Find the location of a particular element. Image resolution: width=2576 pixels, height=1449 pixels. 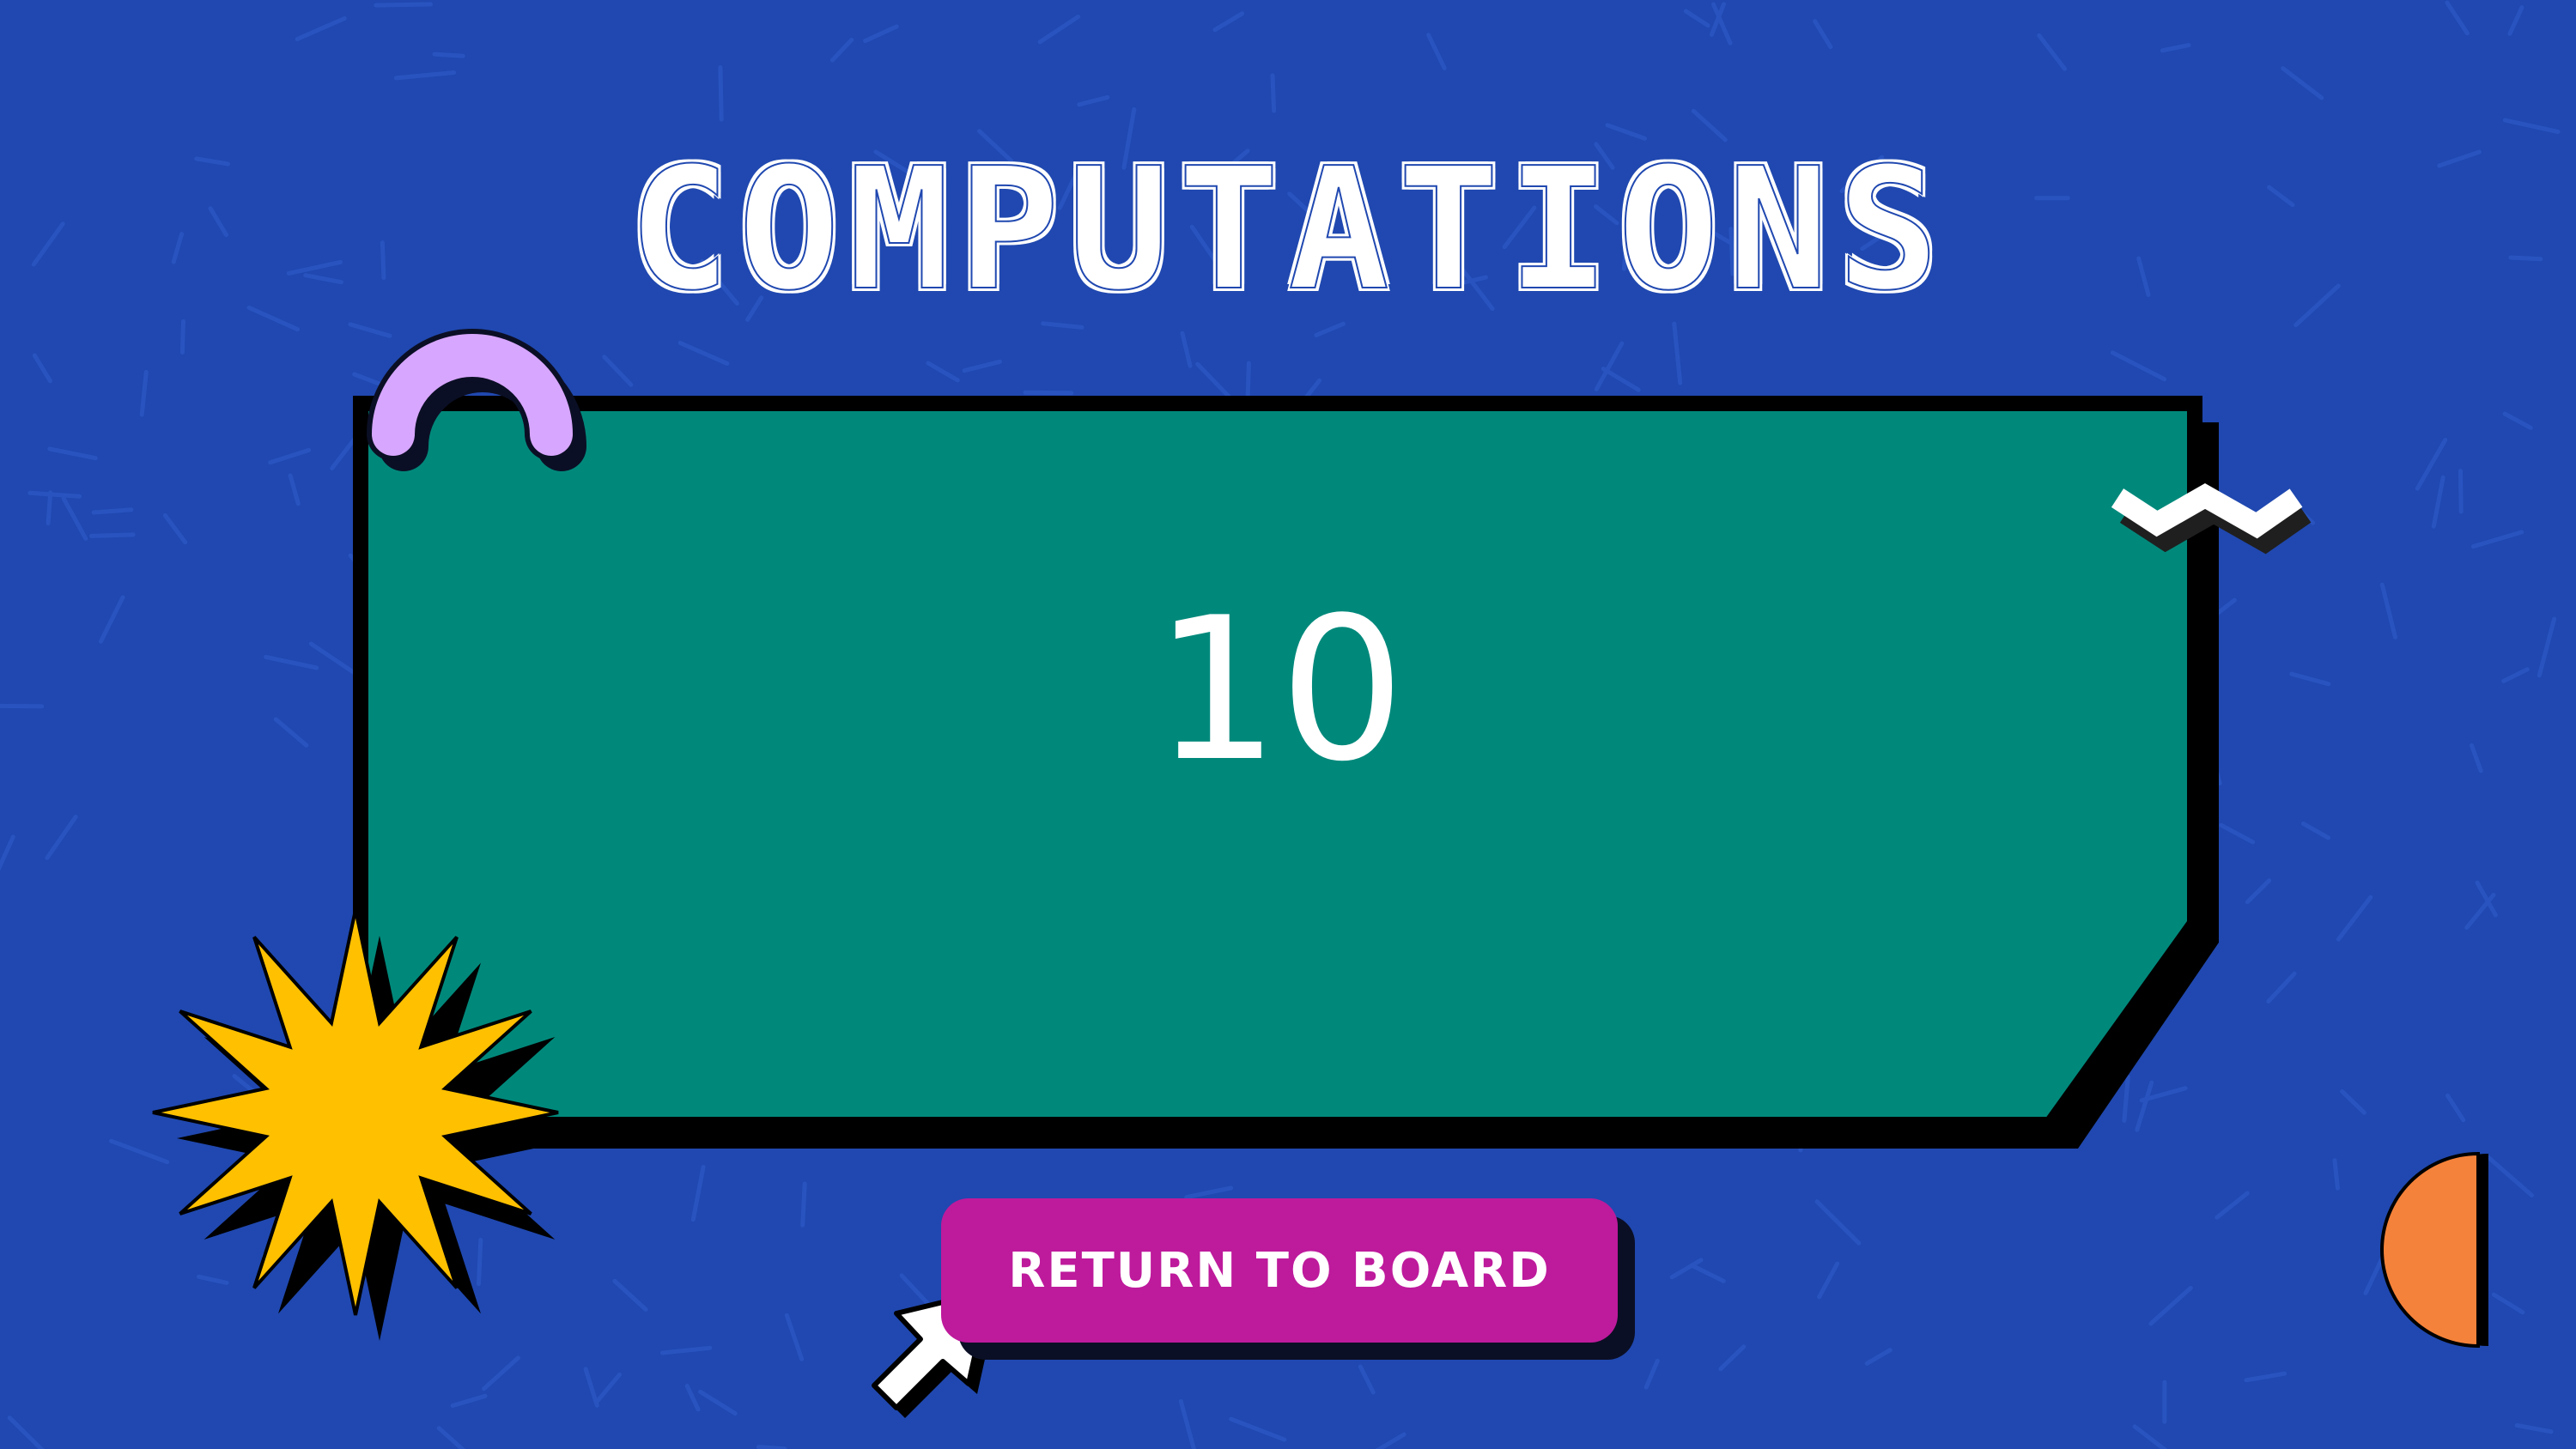

answer-value: 10 is located at coordinates (1279, 690).